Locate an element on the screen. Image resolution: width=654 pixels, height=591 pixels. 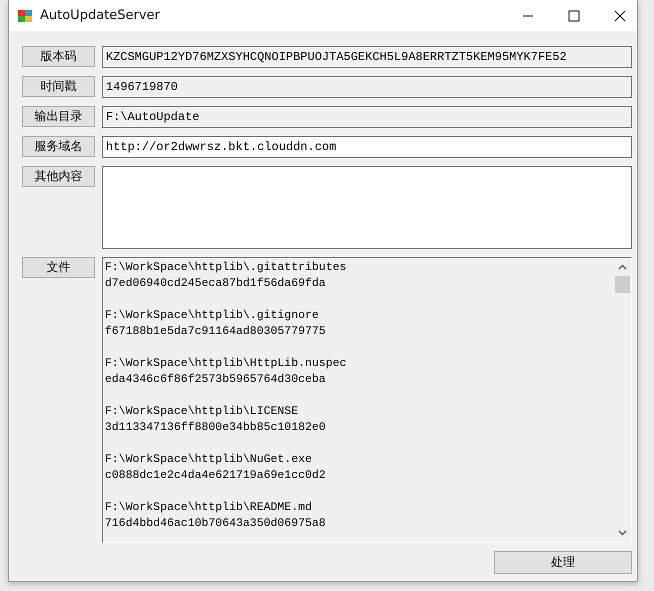
process-button: 处理 is located at coordinates (563, 562).